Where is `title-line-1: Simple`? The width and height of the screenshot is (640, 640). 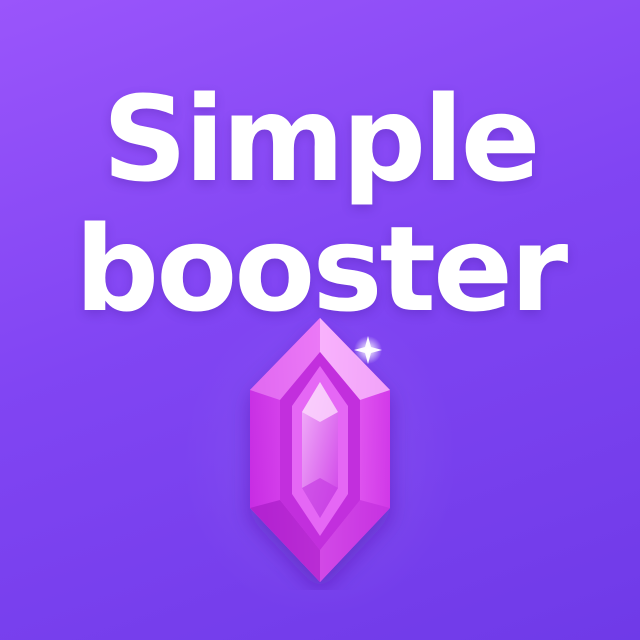 title-line-1: Simple is located at coordinates (321, 139).